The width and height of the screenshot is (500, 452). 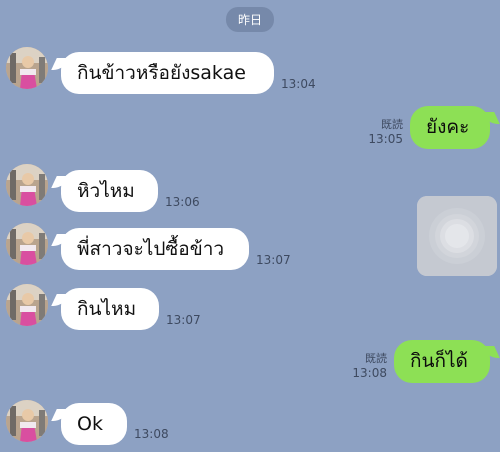 I want to click on message-bubble-incoming: กินข้าวหรือยังsakae, so click(x=167, y=73).